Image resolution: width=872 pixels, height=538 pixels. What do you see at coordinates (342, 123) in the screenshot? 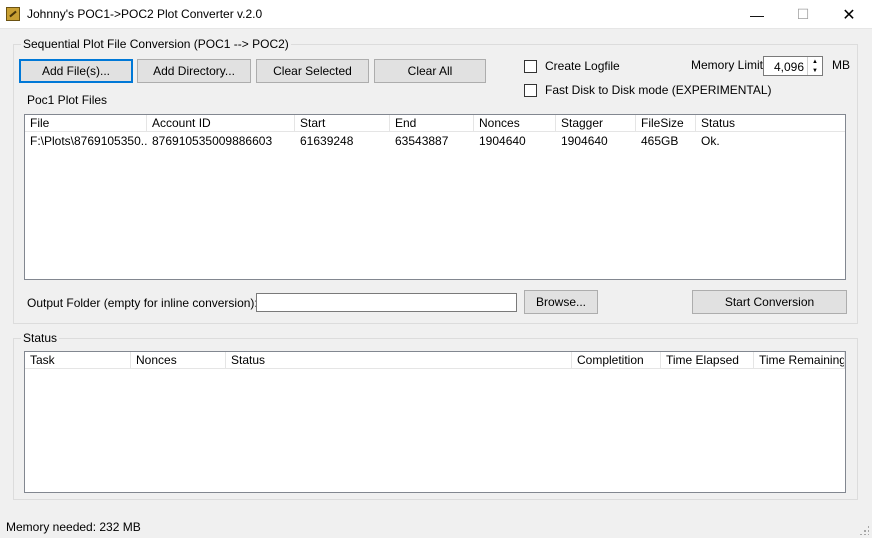
I see `column-header: Start` at bounding box center [342, 123].